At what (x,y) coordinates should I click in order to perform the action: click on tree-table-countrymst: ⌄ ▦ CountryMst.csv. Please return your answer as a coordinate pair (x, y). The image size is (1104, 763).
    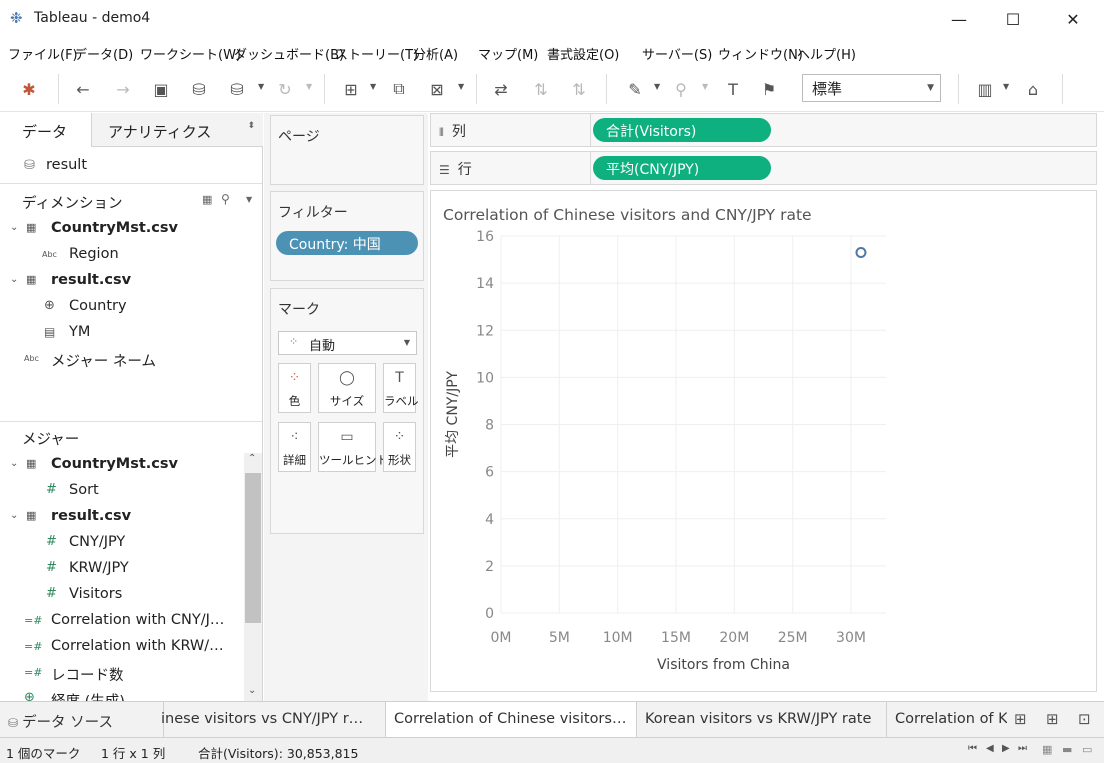
    Looking at the image, I should click on (122, 230).